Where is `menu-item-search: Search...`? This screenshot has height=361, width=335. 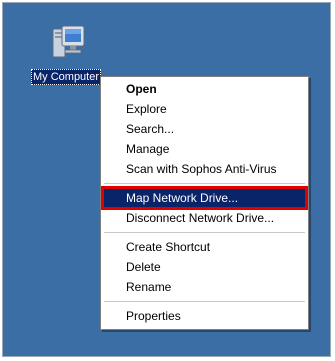
menu-item-search: Search... is located at coordinates (204, 129).